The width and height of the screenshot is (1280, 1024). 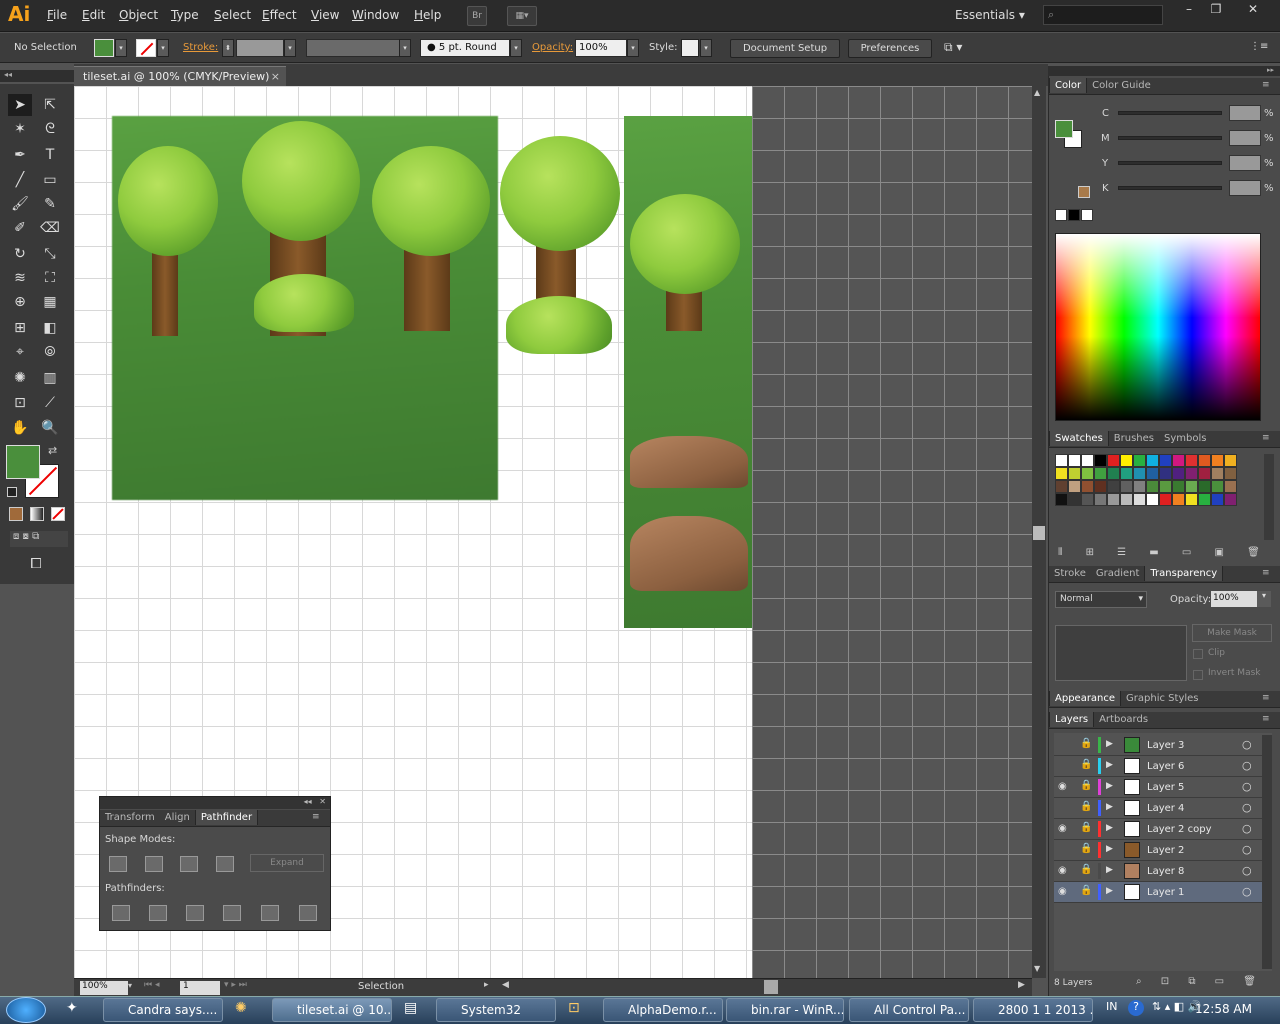 What do you see at coordinates (1158, 327) in the screenshot?
I see `color-spectrum` at bounding box center [1158, 327].